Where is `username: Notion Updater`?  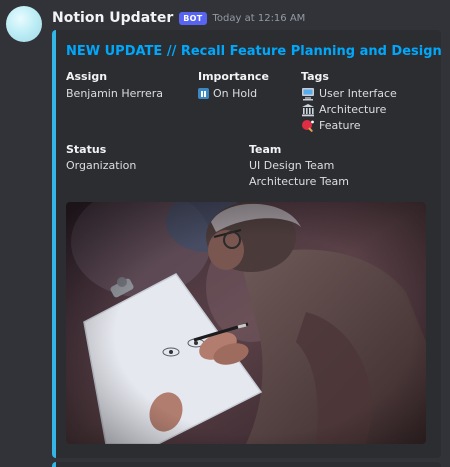
username: Notion Updater is located at coordinates (112, 18).